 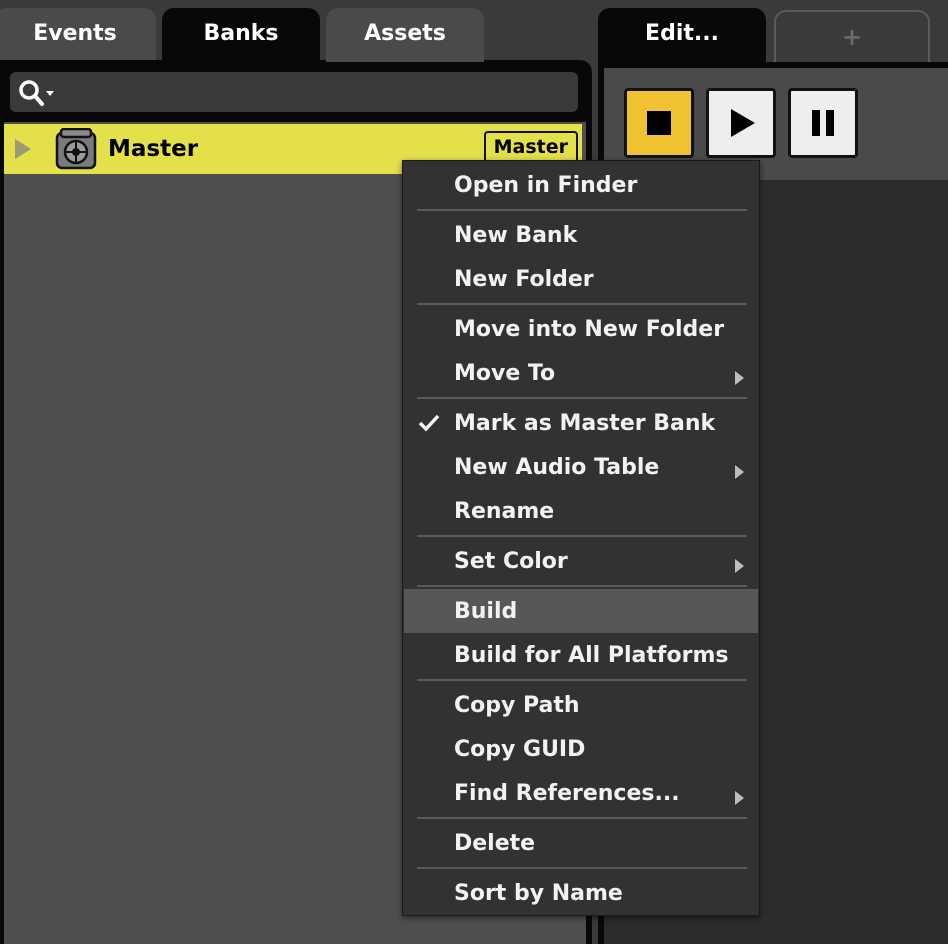 What do you see at coordinates (153, 149) in the screenshot?
I see `bank-name: Master` at bounding box center [153, 149].